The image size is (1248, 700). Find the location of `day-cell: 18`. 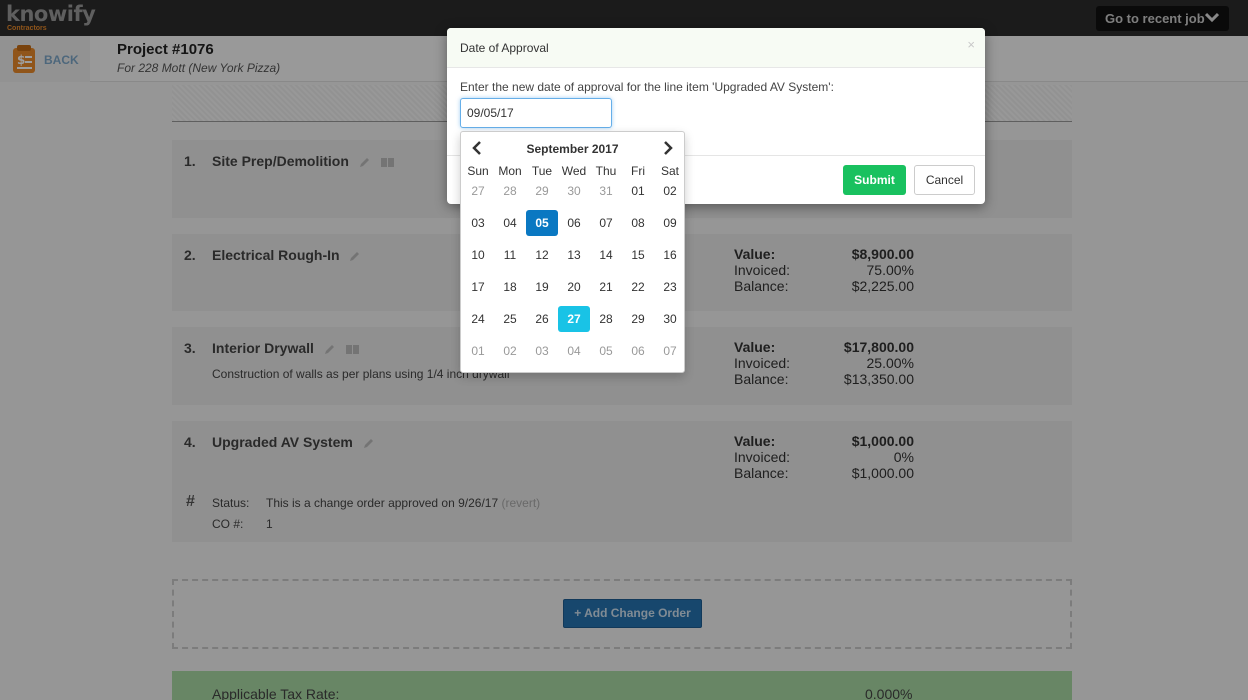

day-cell: 18 is located at coordinates (510, 287).